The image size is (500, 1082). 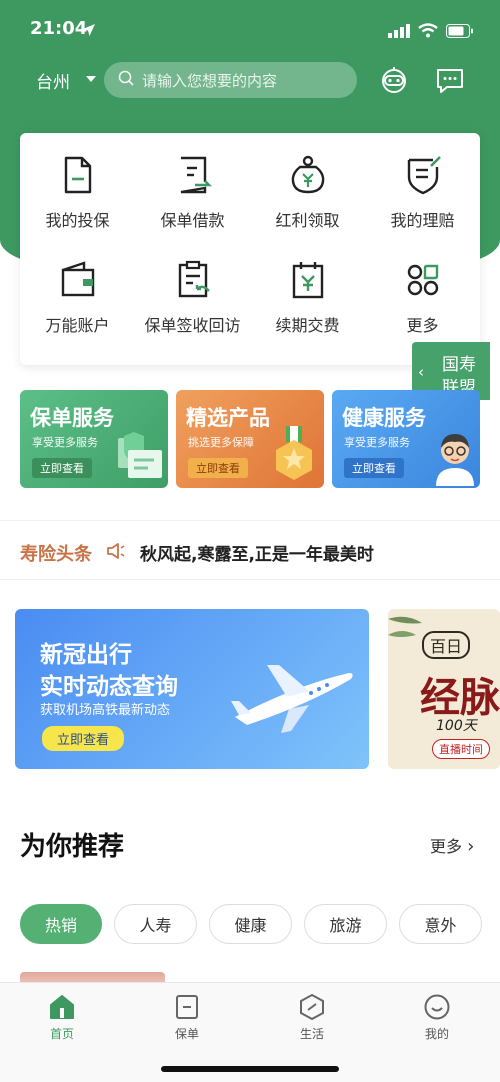 I want to click on tab-home: 首页, so click(x=62, y=1017).